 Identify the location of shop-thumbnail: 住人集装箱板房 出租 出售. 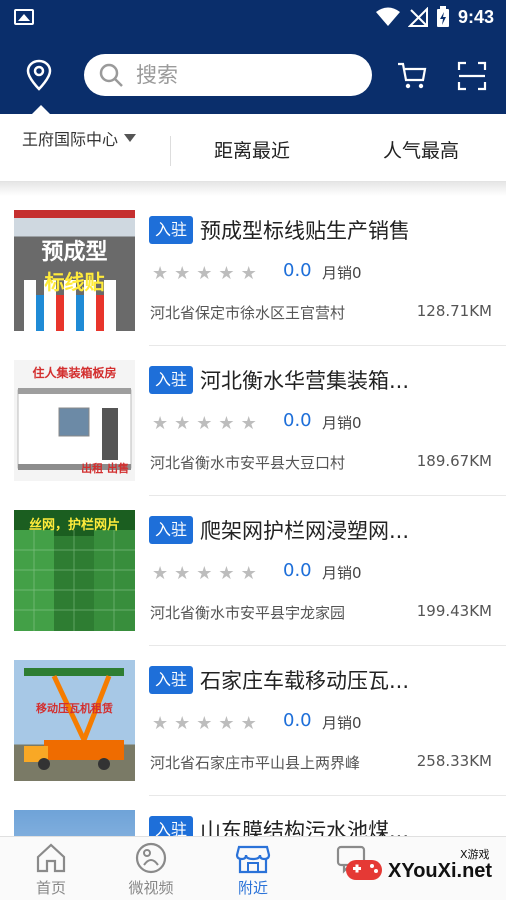
(74, 420).